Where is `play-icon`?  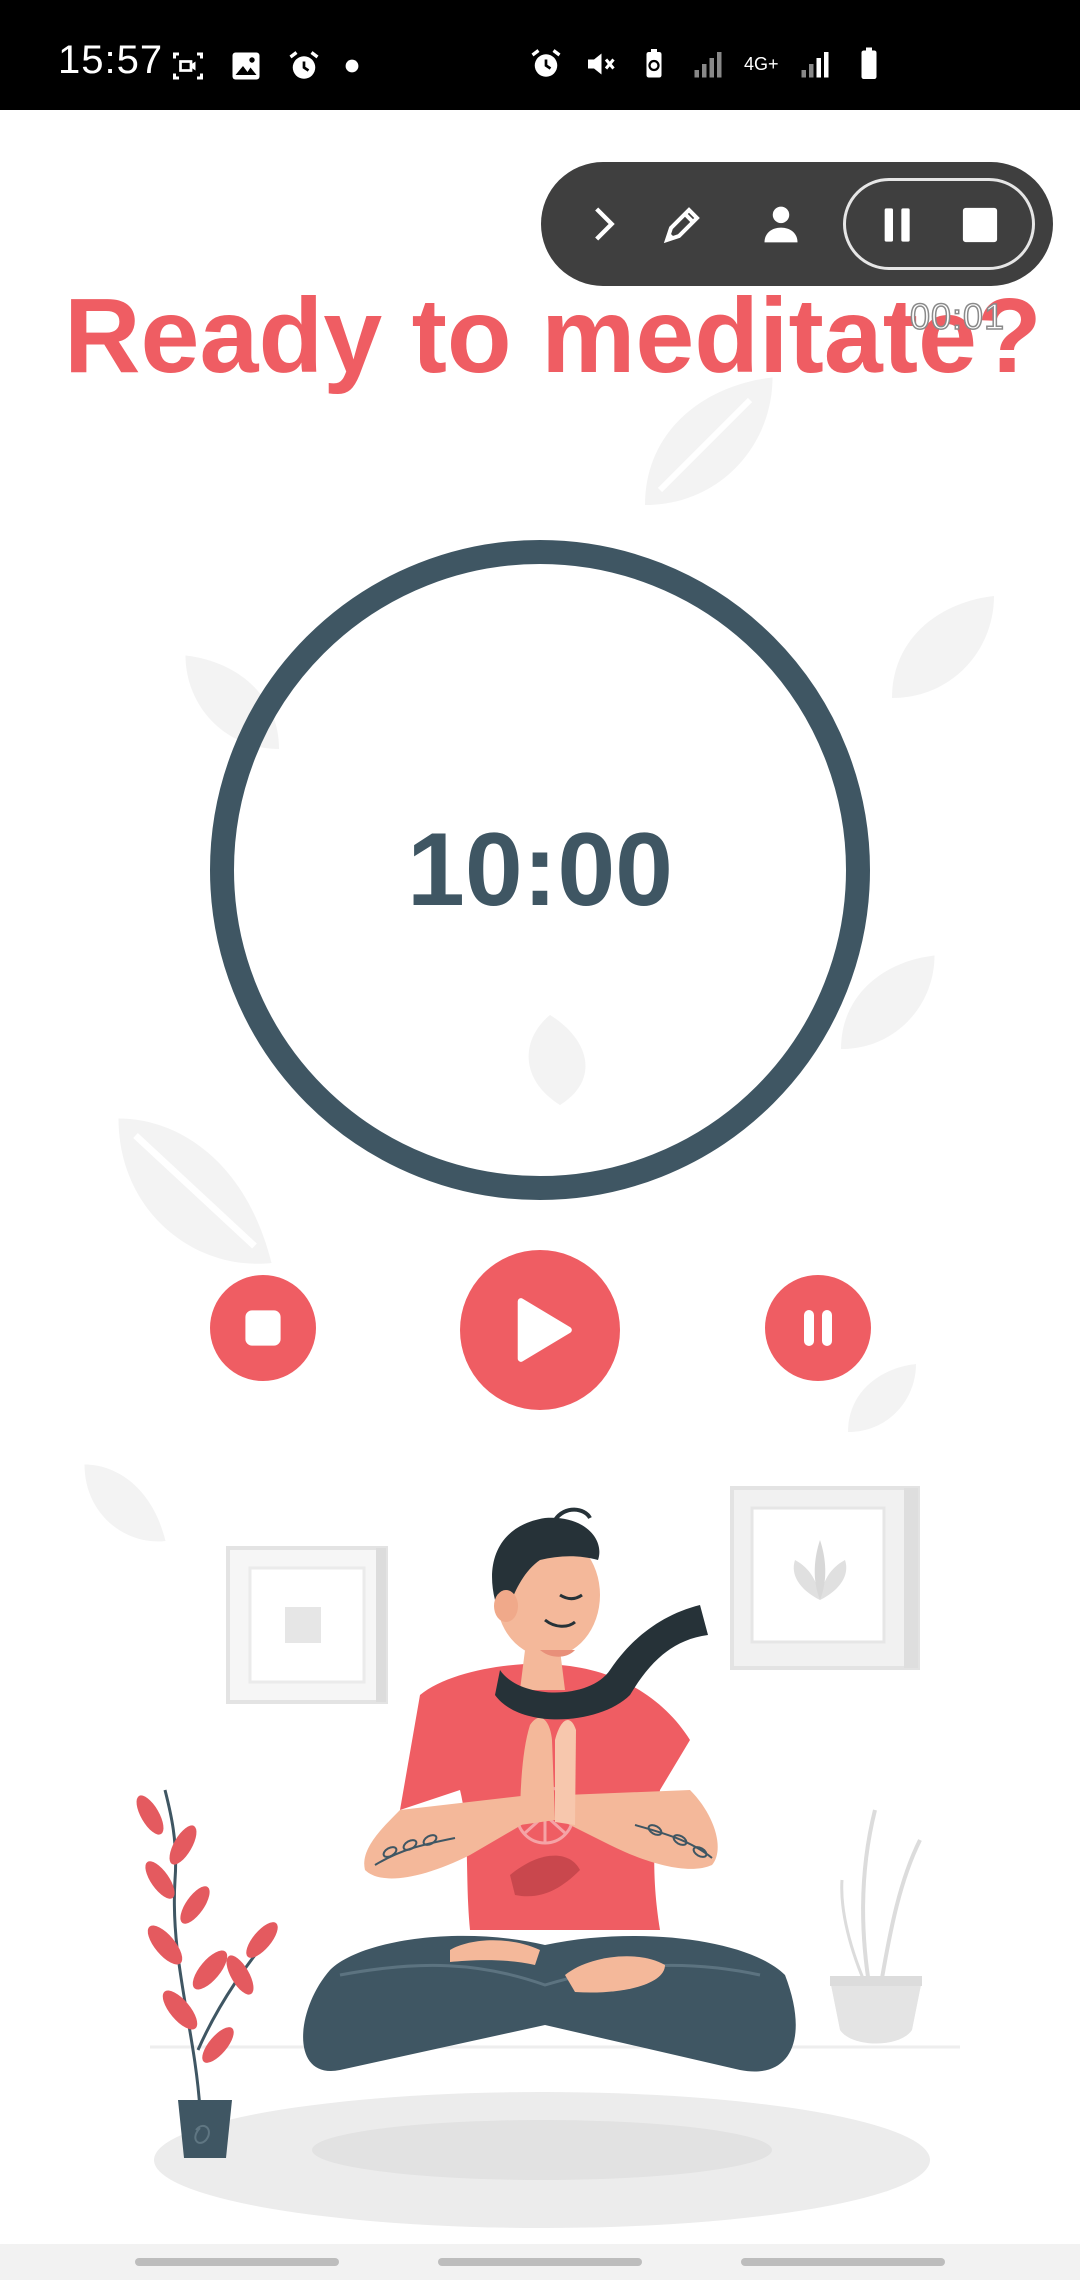 play-icon is located at coordinates (544, 1330).